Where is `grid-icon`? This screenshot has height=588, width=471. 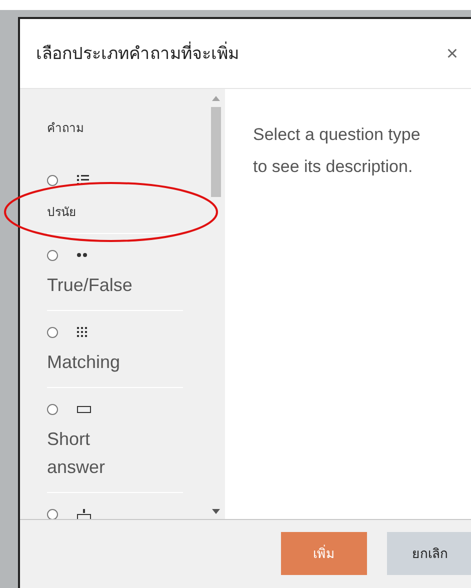
grid-icon is located at coordinates (83, 332).